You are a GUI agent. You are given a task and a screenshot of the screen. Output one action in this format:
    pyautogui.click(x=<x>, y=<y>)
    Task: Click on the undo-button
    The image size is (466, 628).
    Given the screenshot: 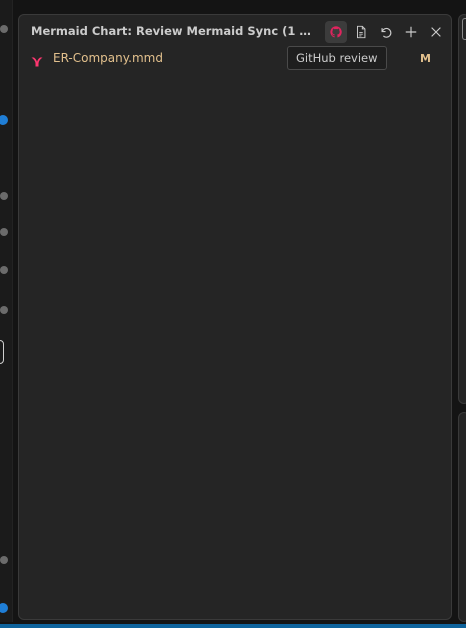 What is the action you would take?
    pyautogui.click(x=386, y=32)
    